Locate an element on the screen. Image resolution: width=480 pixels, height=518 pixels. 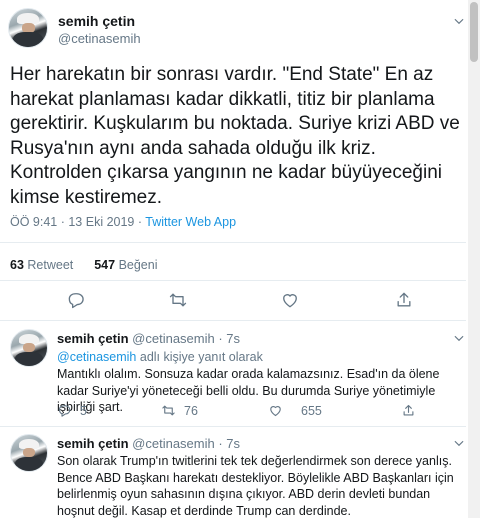
replying-to-handle: @cetinasemih is located at coordinates (96, 357).